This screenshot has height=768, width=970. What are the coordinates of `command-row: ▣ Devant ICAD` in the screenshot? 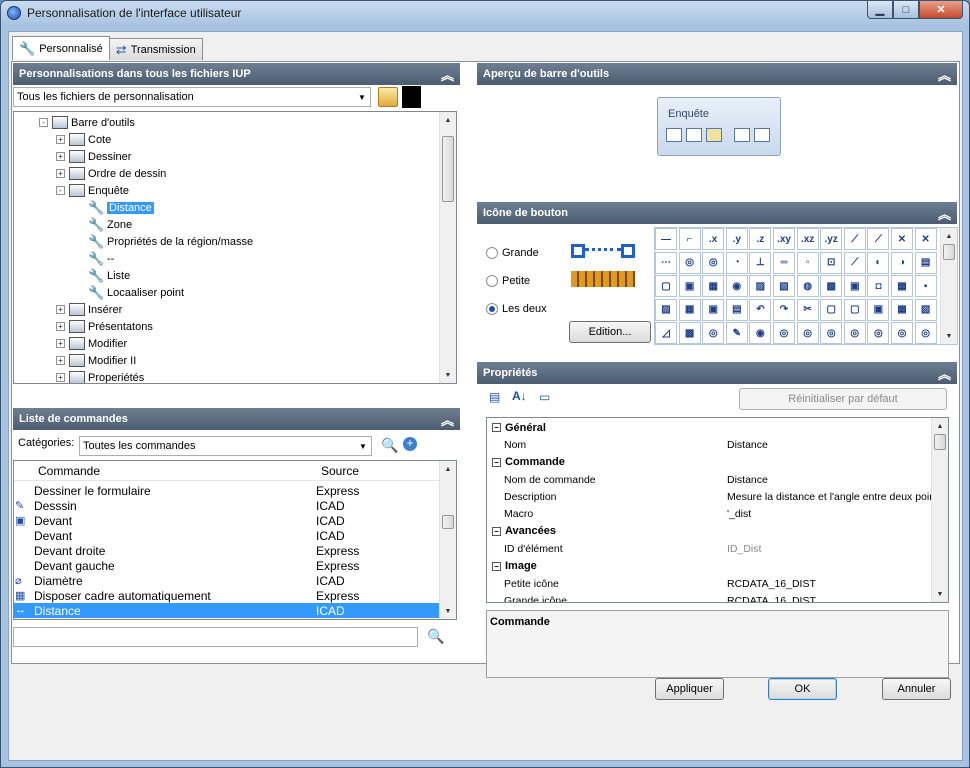 It's located at (228, 520).